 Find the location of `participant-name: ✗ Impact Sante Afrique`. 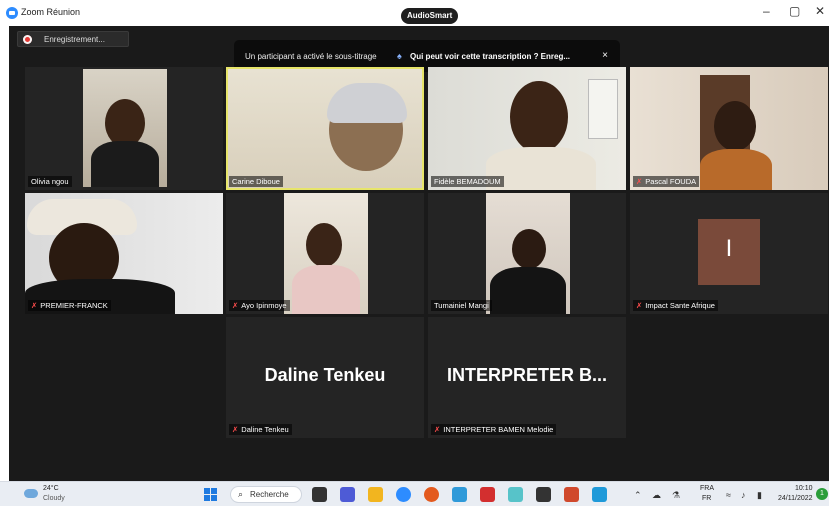

participant-name: ✗ Impact Sante Afrique is located at coordinates (675, 305).